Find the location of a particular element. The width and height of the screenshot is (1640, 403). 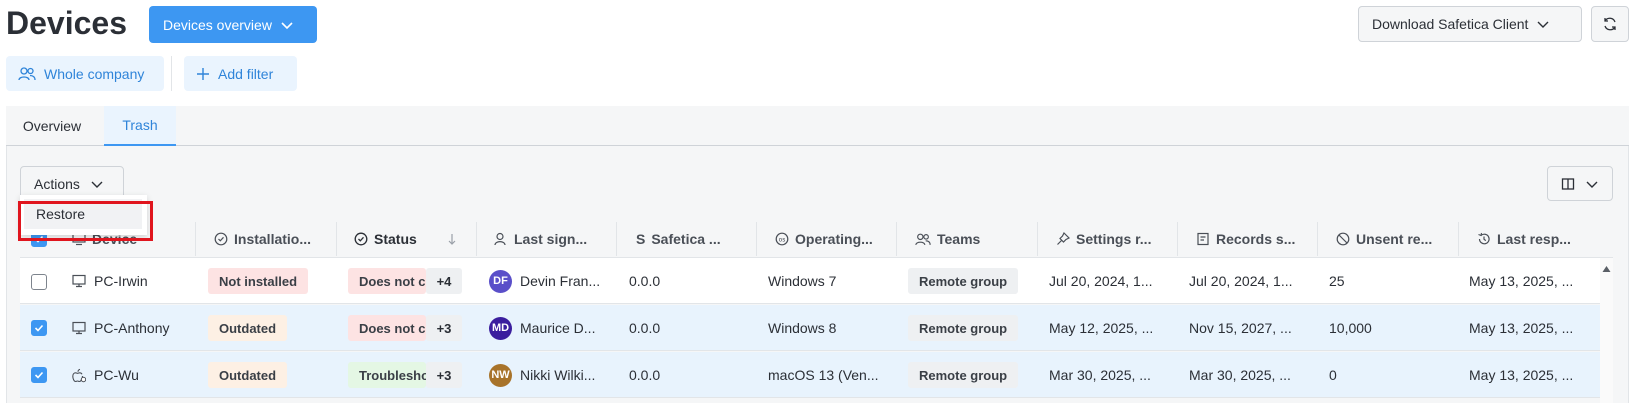

device-name: PC-Anthony is located at coordinates (132, 328).